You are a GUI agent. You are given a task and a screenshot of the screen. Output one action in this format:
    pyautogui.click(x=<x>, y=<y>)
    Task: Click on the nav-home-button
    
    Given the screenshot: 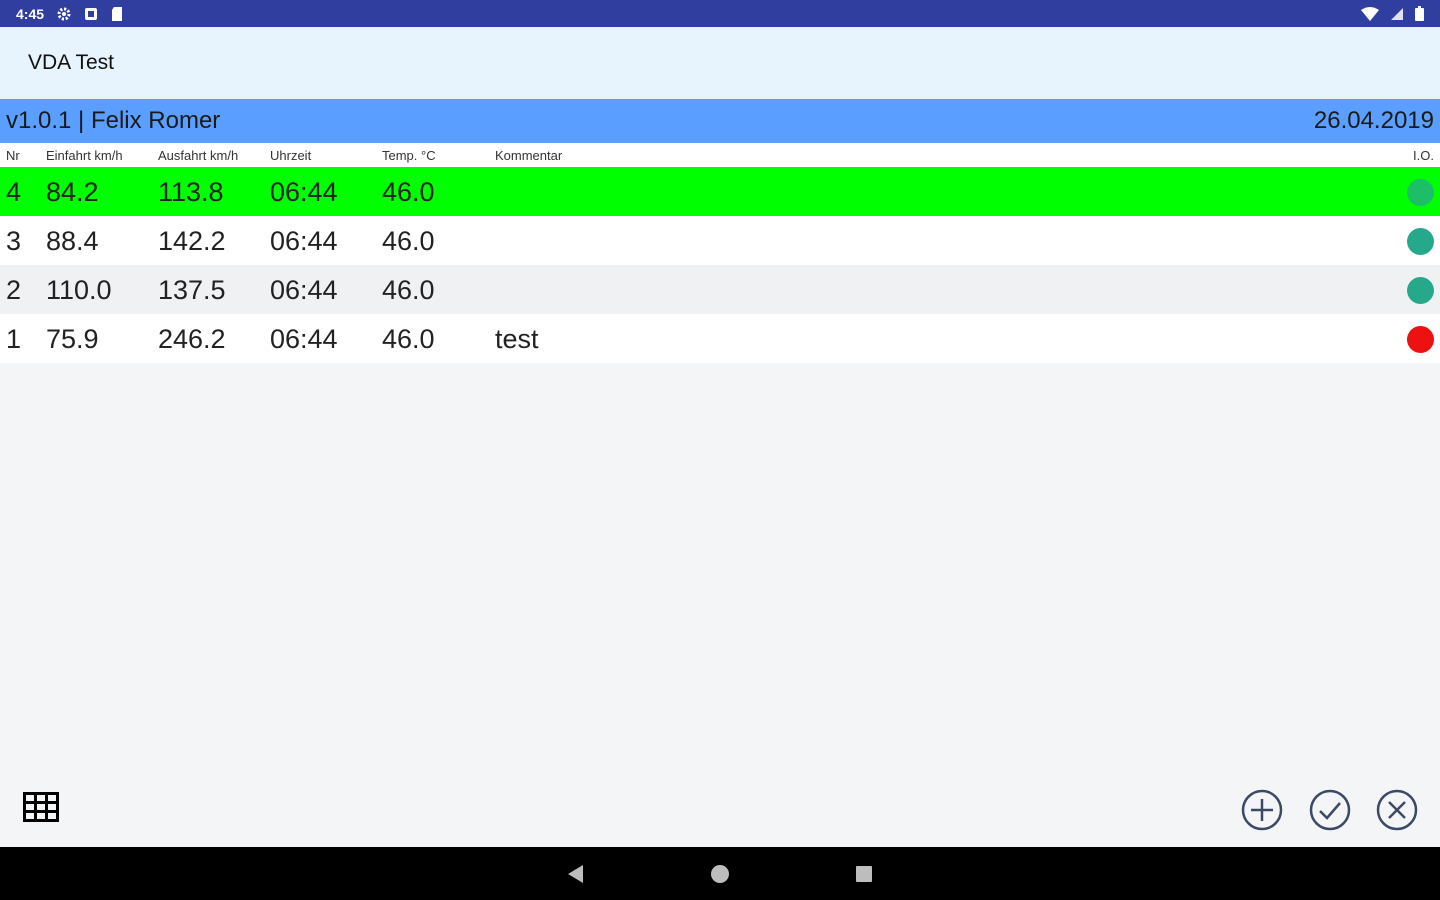 What is the action you would take?
    pyautogui.click(x=720, y=874)
    